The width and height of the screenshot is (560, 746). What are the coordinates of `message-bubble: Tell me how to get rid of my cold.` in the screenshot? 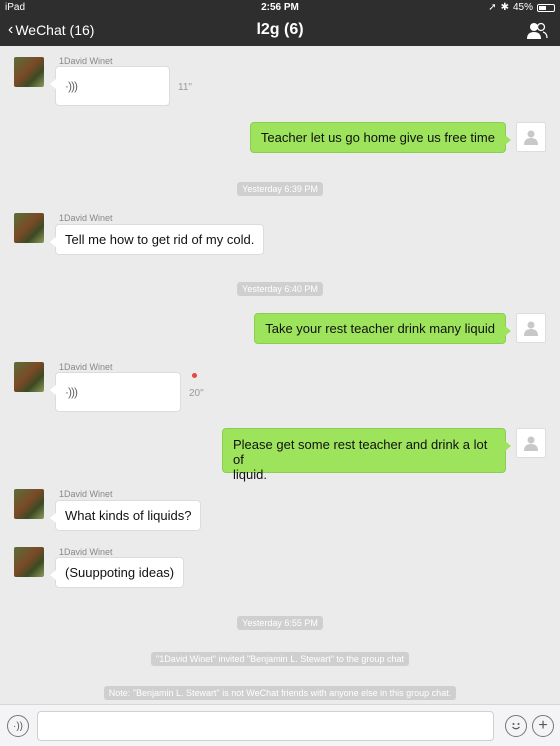 It's located at (157, 239).